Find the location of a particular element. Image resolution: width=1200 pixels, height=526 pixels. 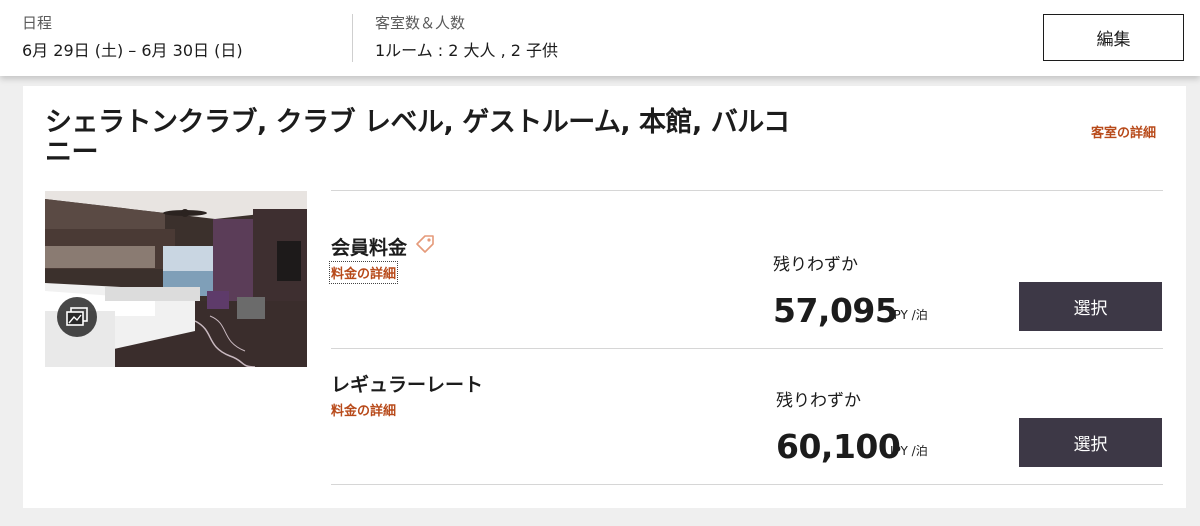

member-rate-availability: 残りわずか is located at coordinates (815, 265).